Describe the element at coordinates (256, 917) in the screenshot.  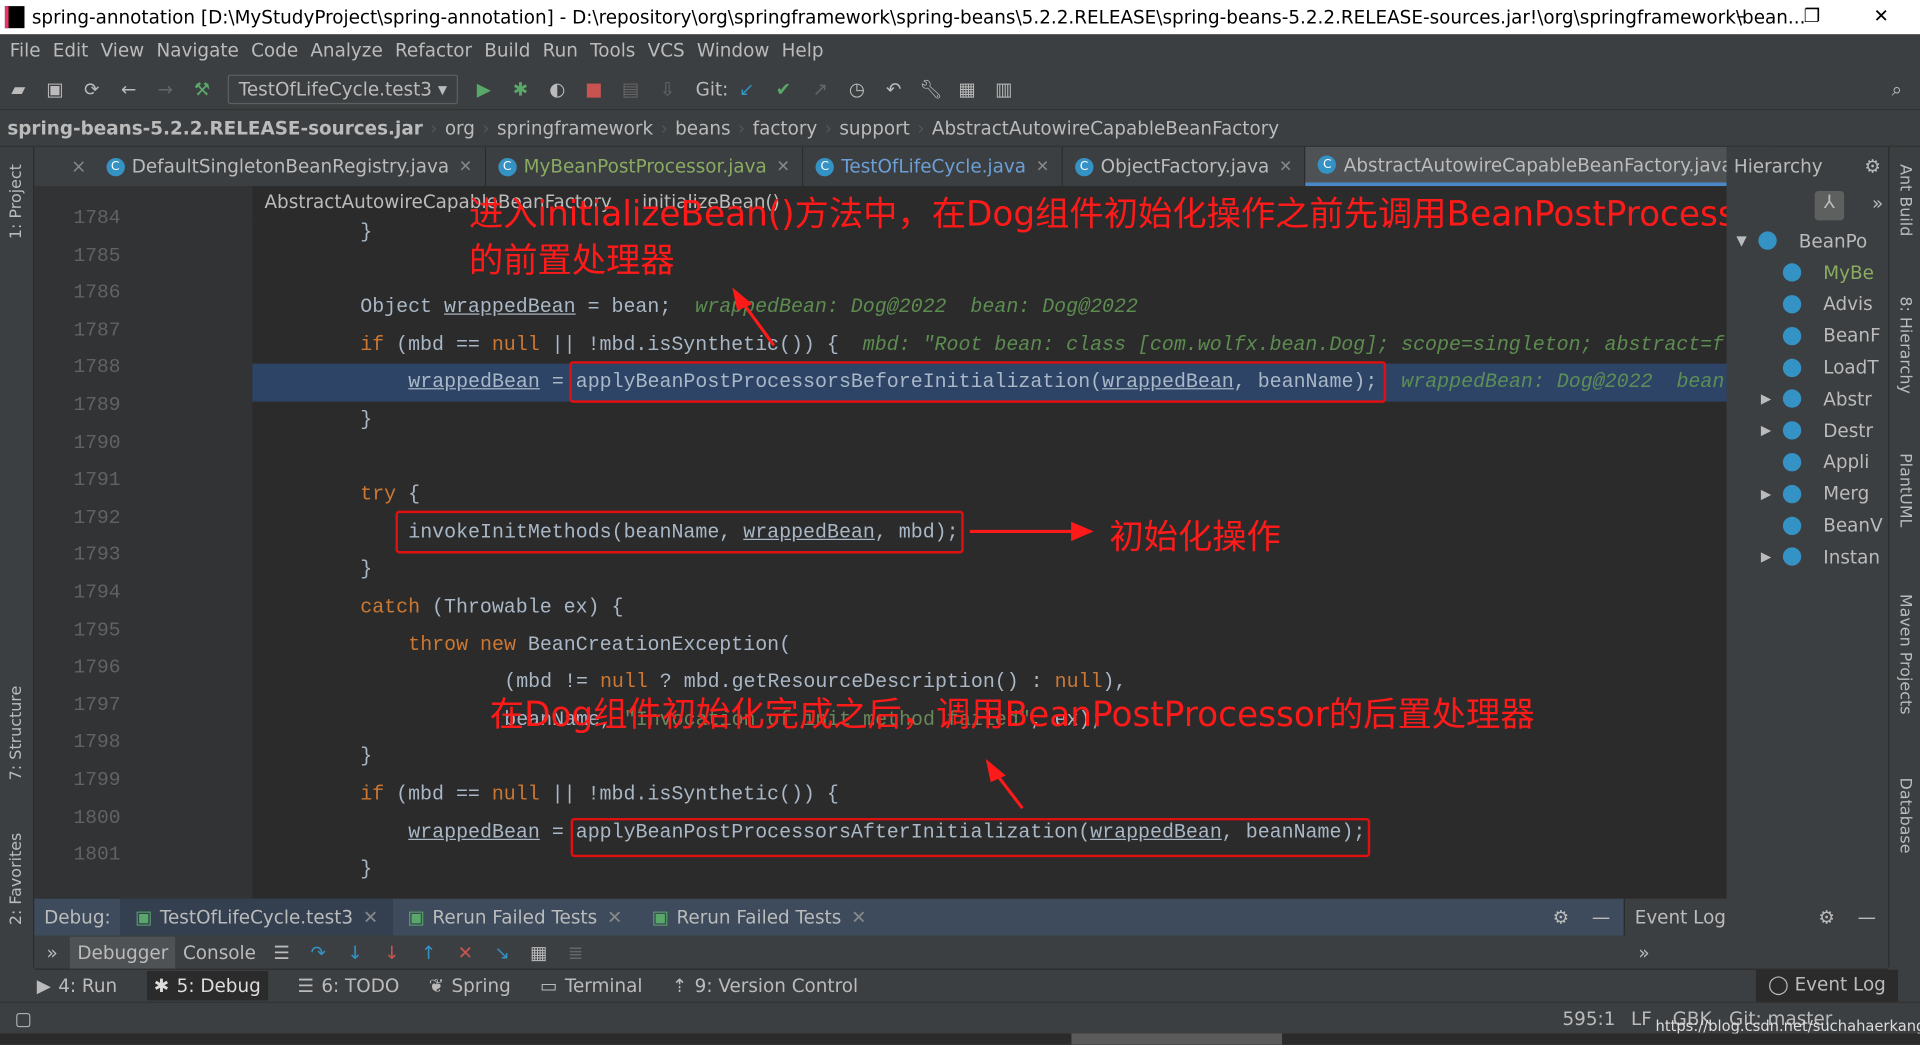
I see `debug-tab: ▣ TestOfLifeCycle.test3 ✕` at that location.